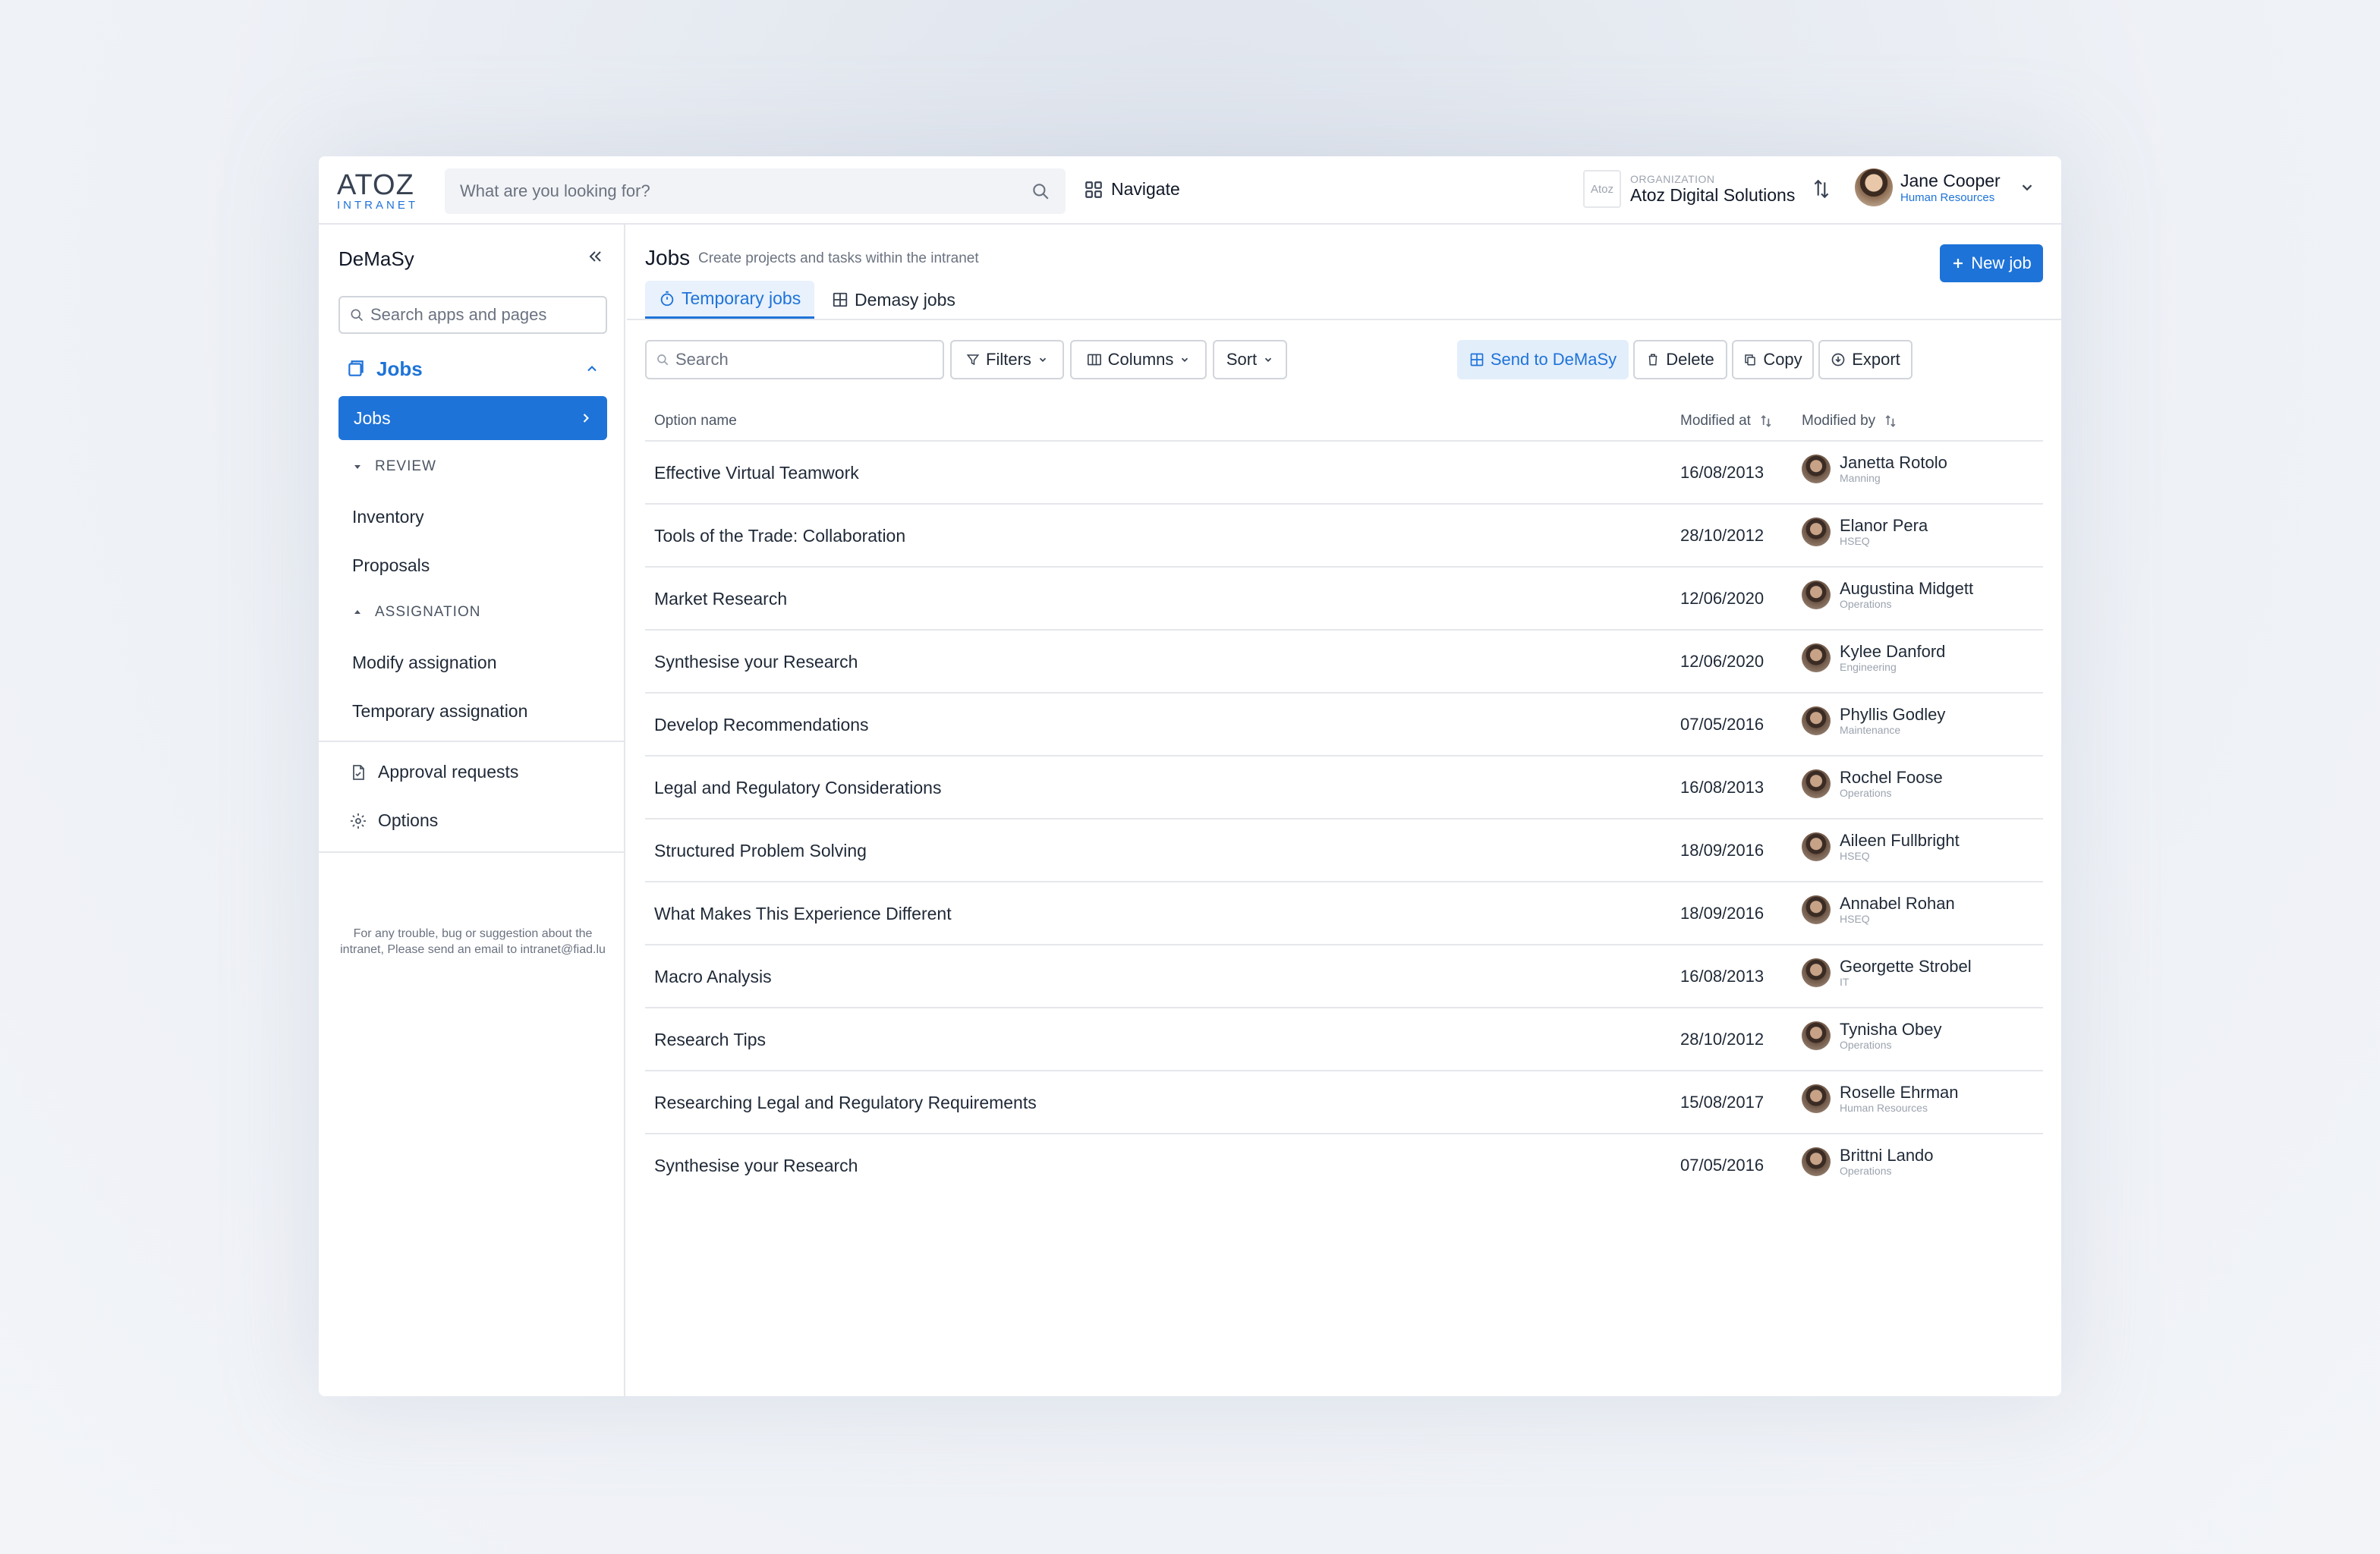  I want to click on option-name-cell: Legal and Regulatory Considerations, so click(798, 787).